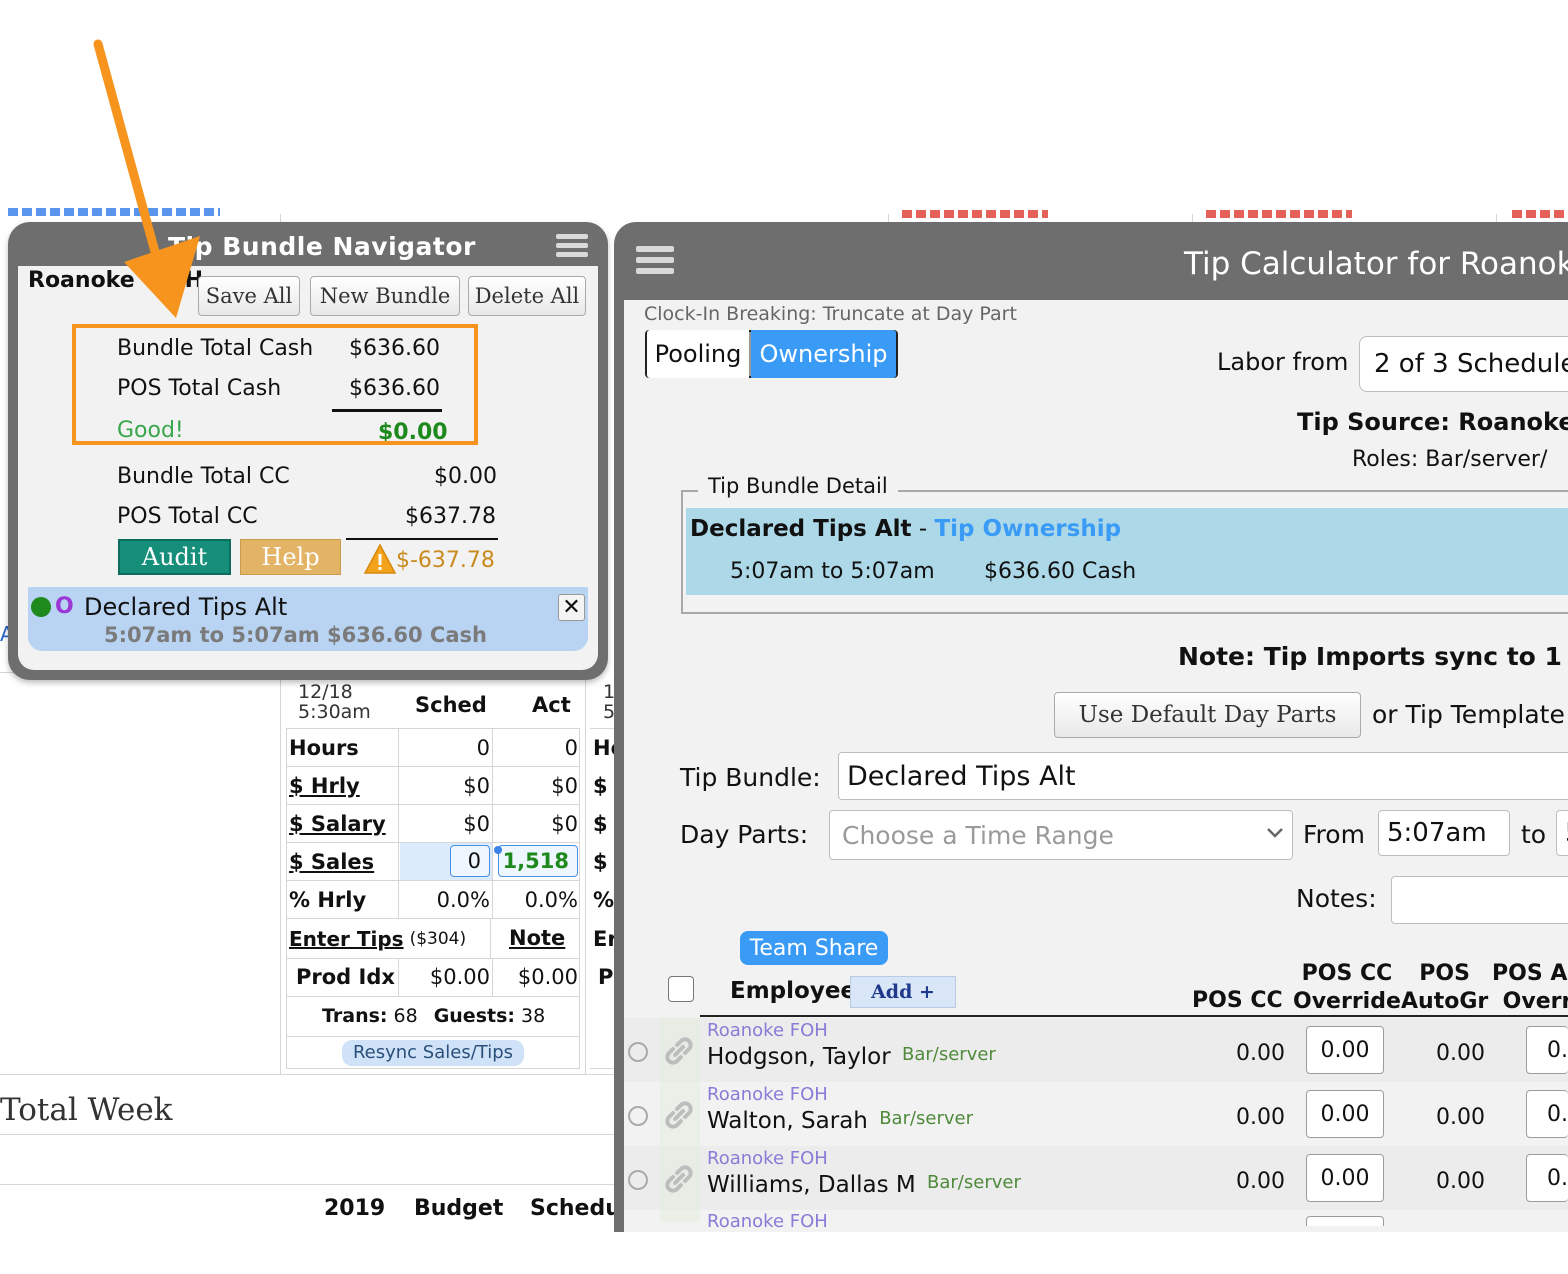  I want to click on help-button: Help, so click(290, 557).